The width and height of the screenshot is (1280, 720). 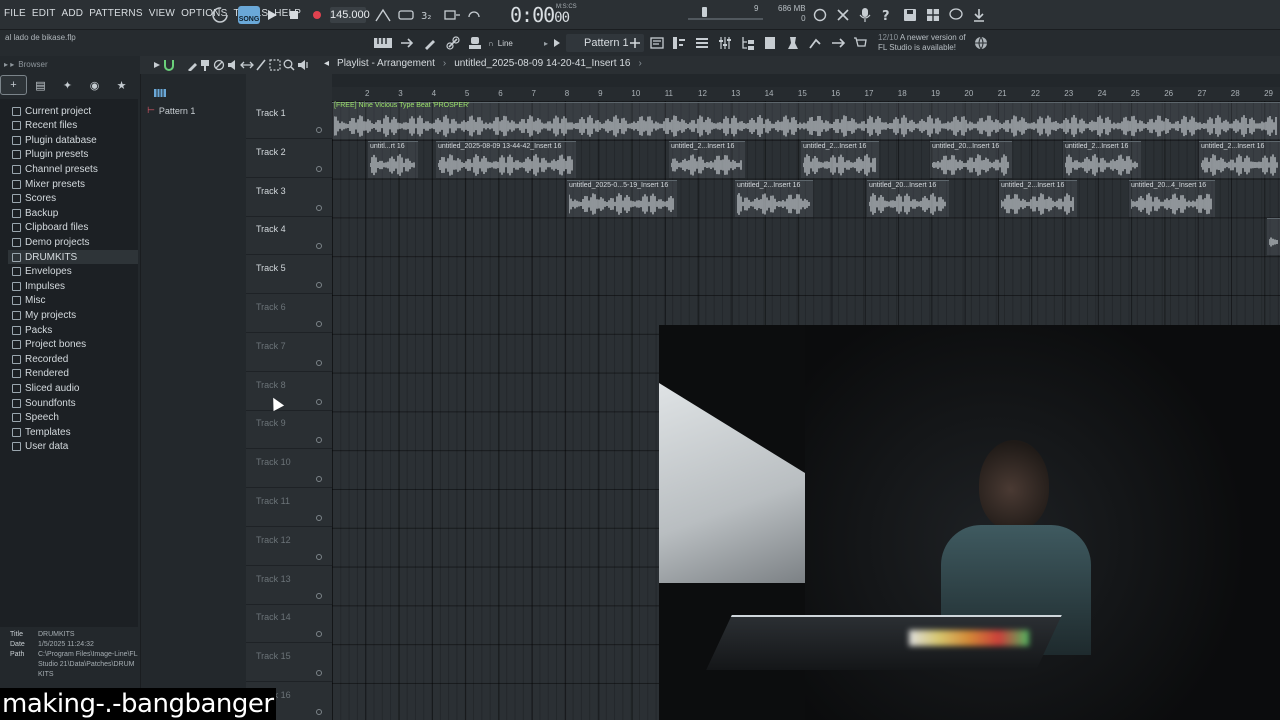 What do you see at coordinates (73, 13) in the screenshot?
I see `menu-add: ADD` at bounding box center [73, 13].